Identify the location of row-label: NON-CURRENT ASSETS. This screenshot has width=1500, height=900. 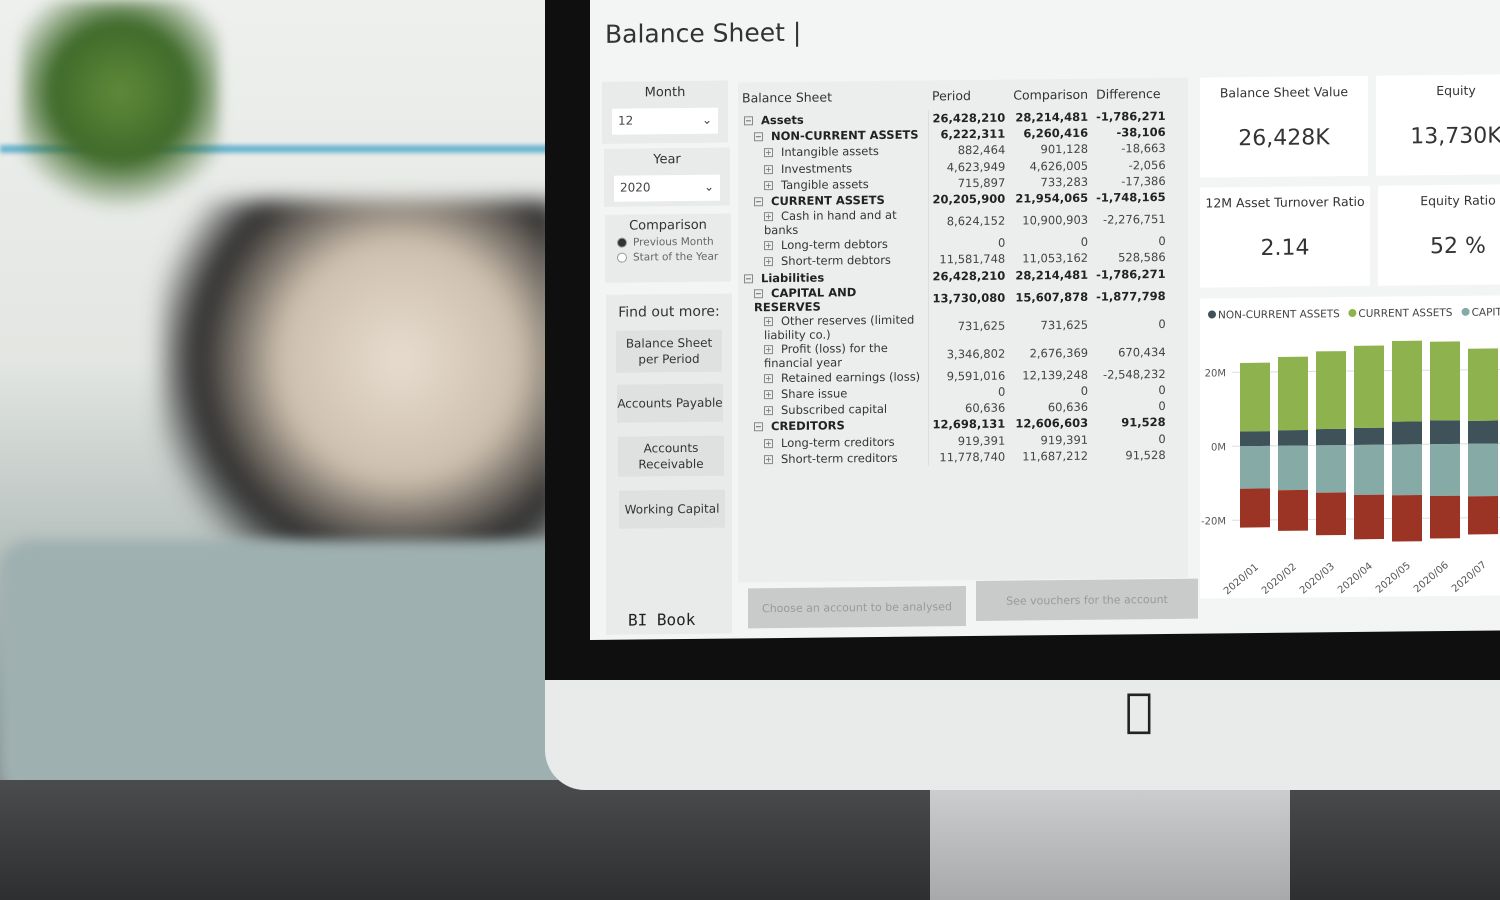
(845, 135).